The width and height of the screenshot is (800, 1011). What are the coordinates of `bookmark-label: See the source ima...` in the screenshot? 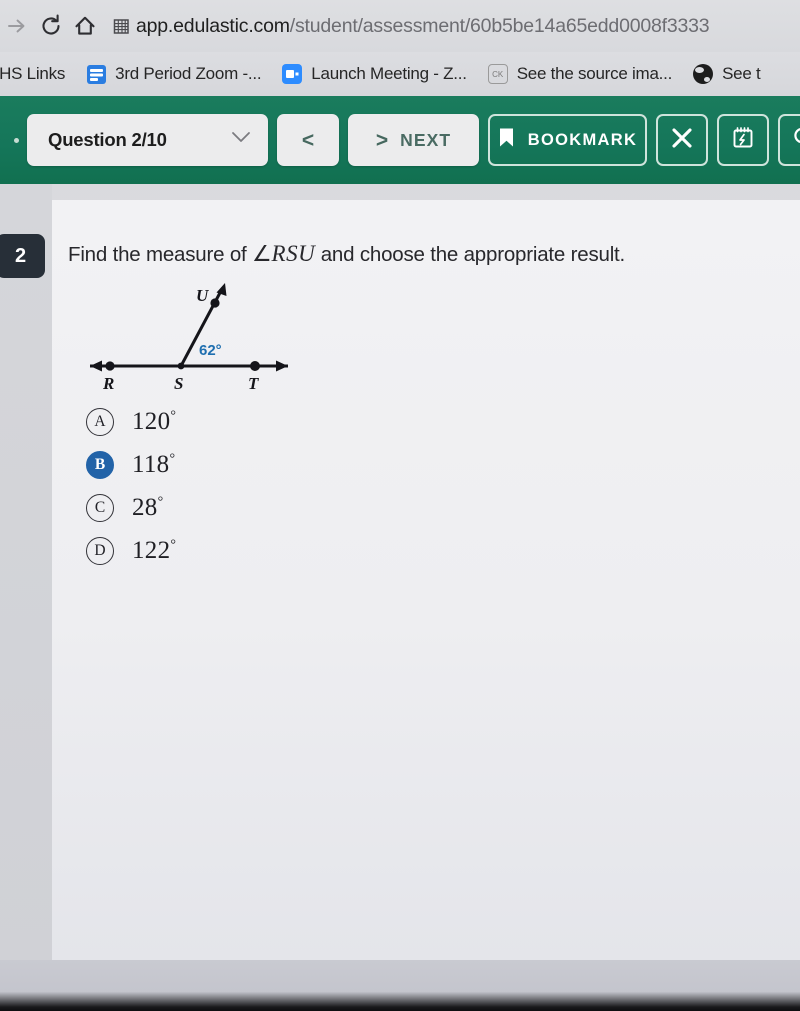 It's located at (594, 73).